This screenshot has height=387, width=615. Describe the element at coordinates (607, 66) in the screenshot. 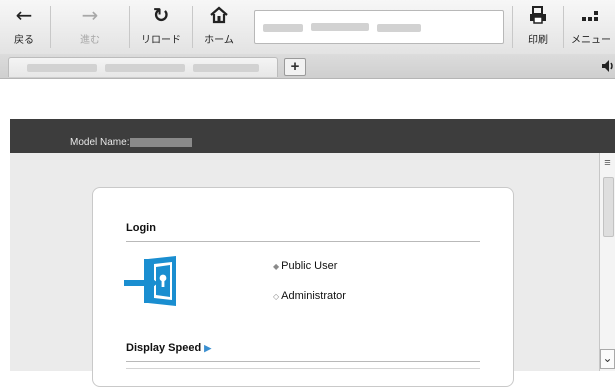

I see `speaker-icon` at that location.